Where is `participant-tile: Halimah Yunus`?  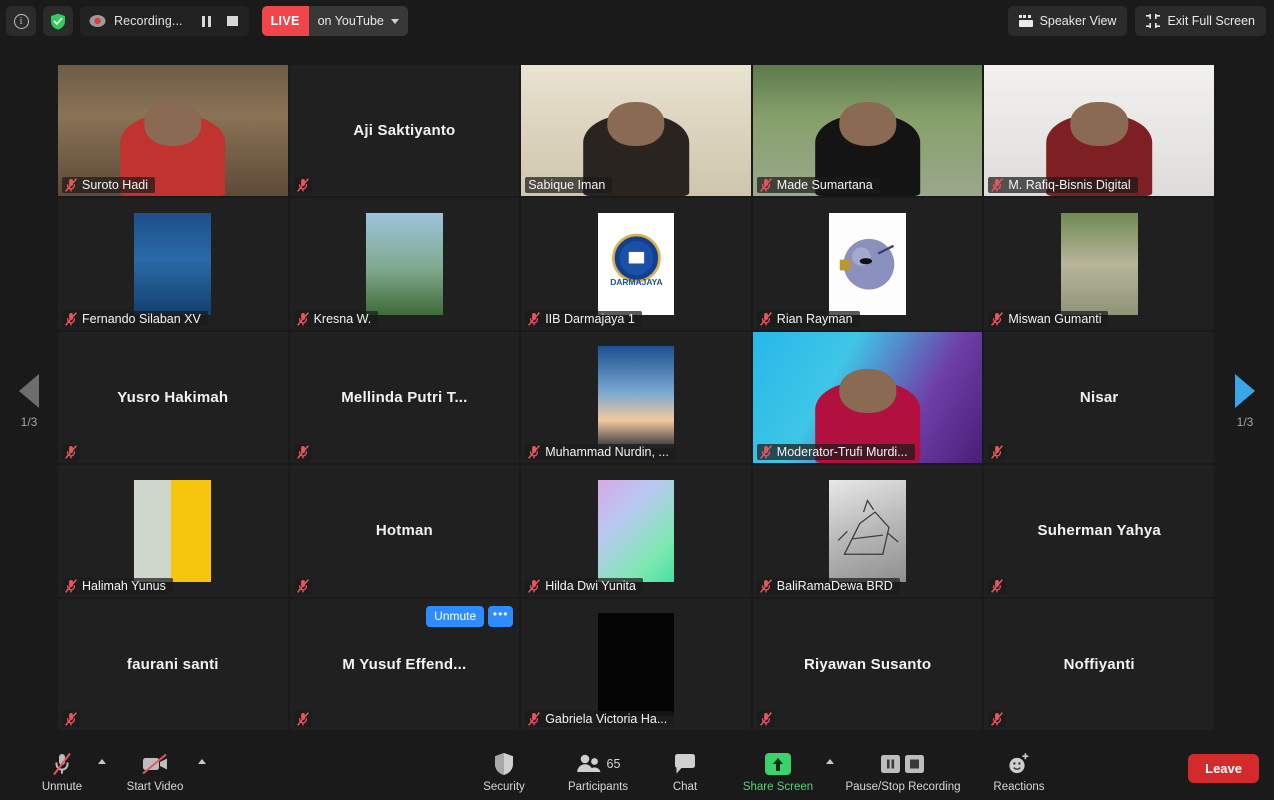
participant-tile: Halimah Yunus is located at coordinates (173, 531).